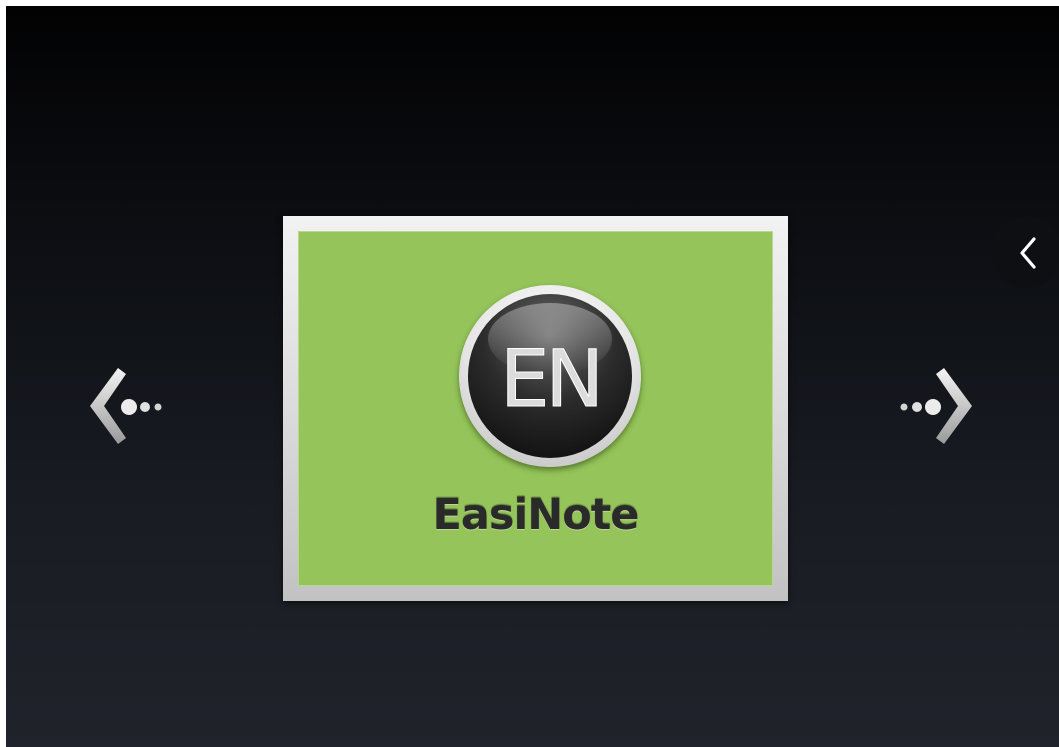 The width and height of the screenshot is (1059, 747). I want to click on easinote-logo-icon: EN, so click(550, 364).